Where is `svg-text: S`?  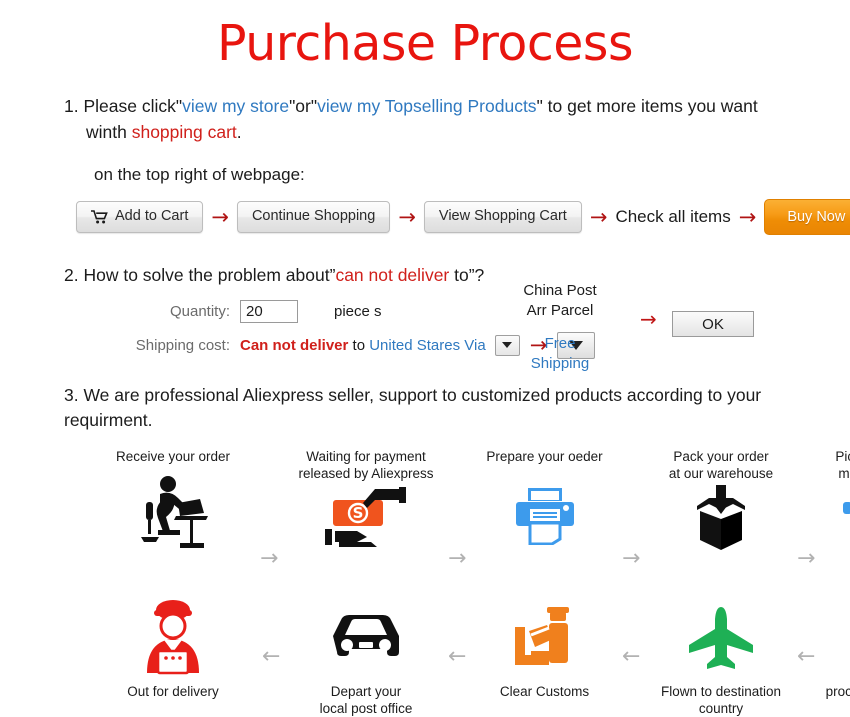 svg-text: S is located at coordinates (358, 513).